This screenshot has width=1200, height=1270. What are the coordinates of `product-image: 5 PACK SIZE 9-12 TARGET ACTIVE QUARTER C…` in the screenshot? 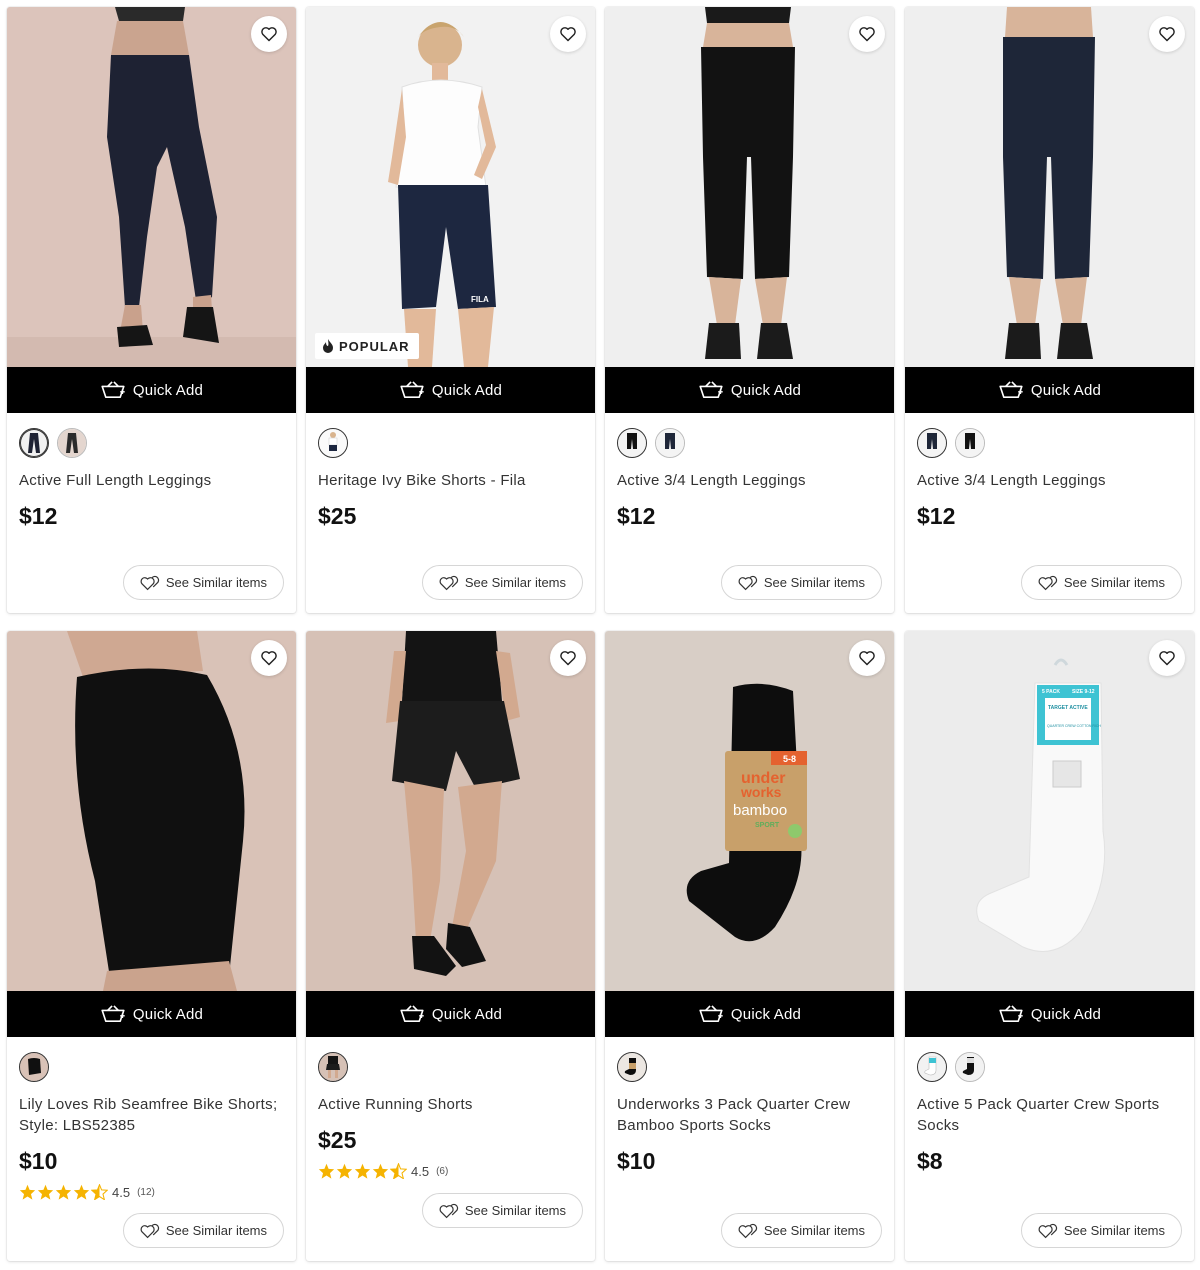 It's located at (1049, 811).